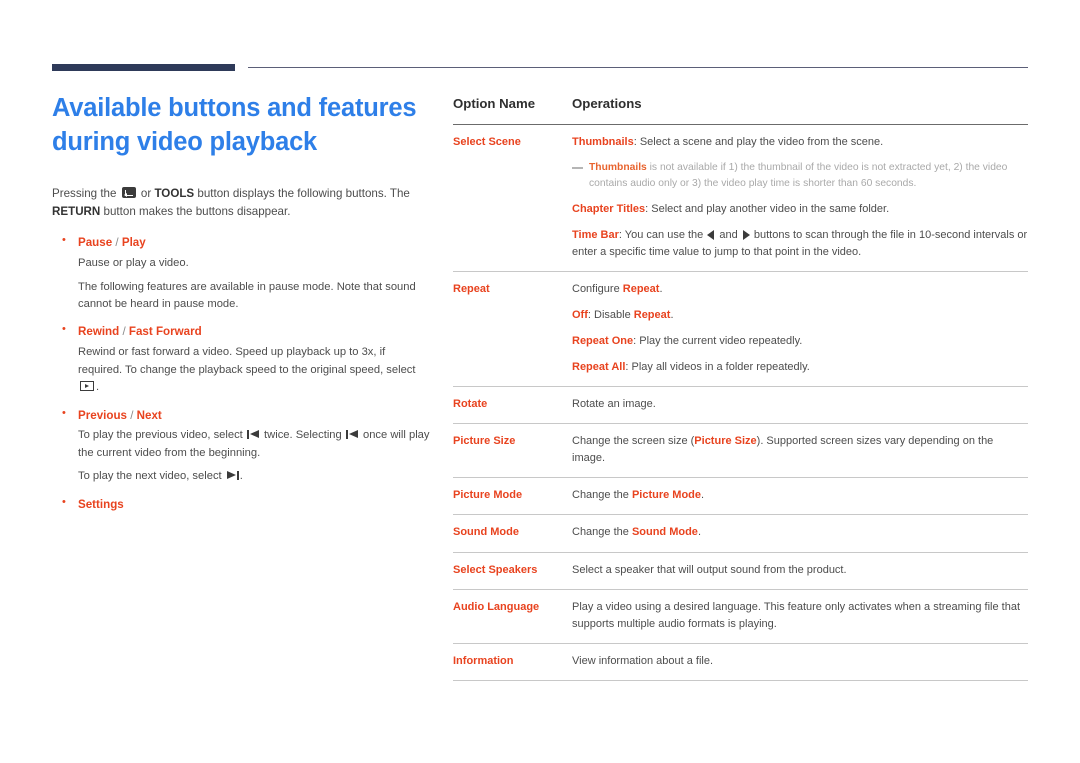 This screenshot has height=763, width=1080. What do you see at coordinates (146, 194) in the screenshot?
I see `intro-text-2: or` at bounding box center [146, 194].